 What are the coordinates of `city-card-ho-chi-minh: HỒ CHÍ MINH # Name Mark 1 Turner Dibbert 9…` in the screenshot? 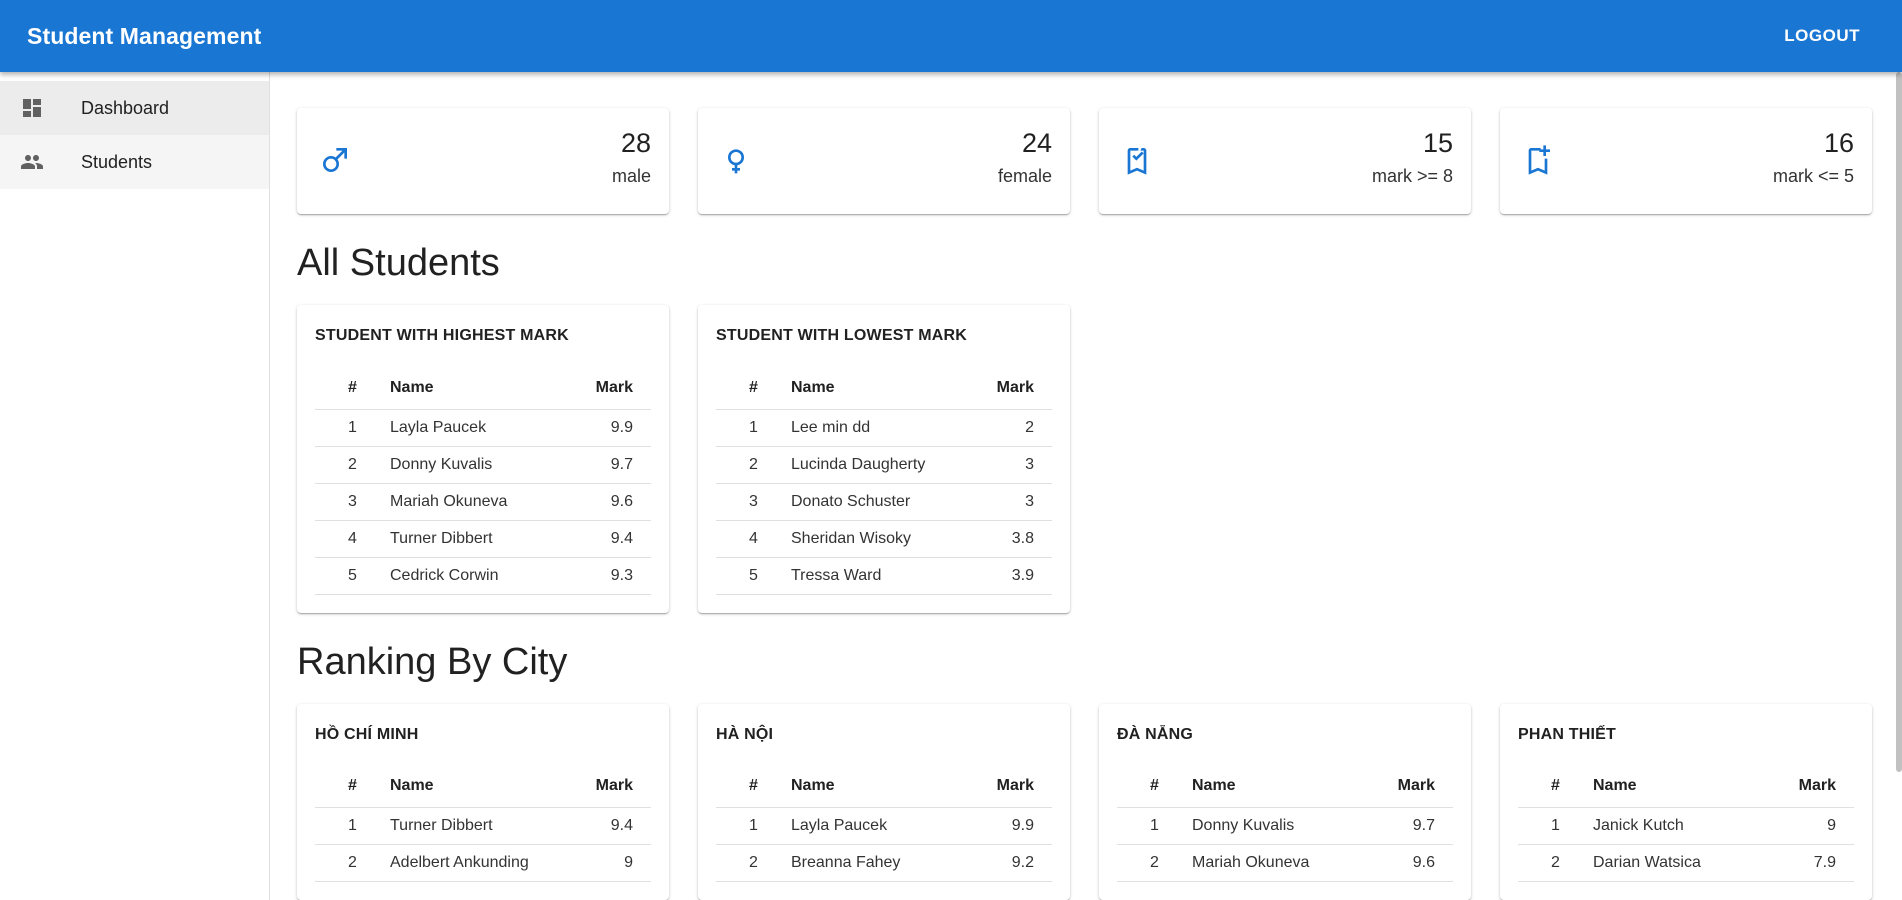 It's located at (483, 801).